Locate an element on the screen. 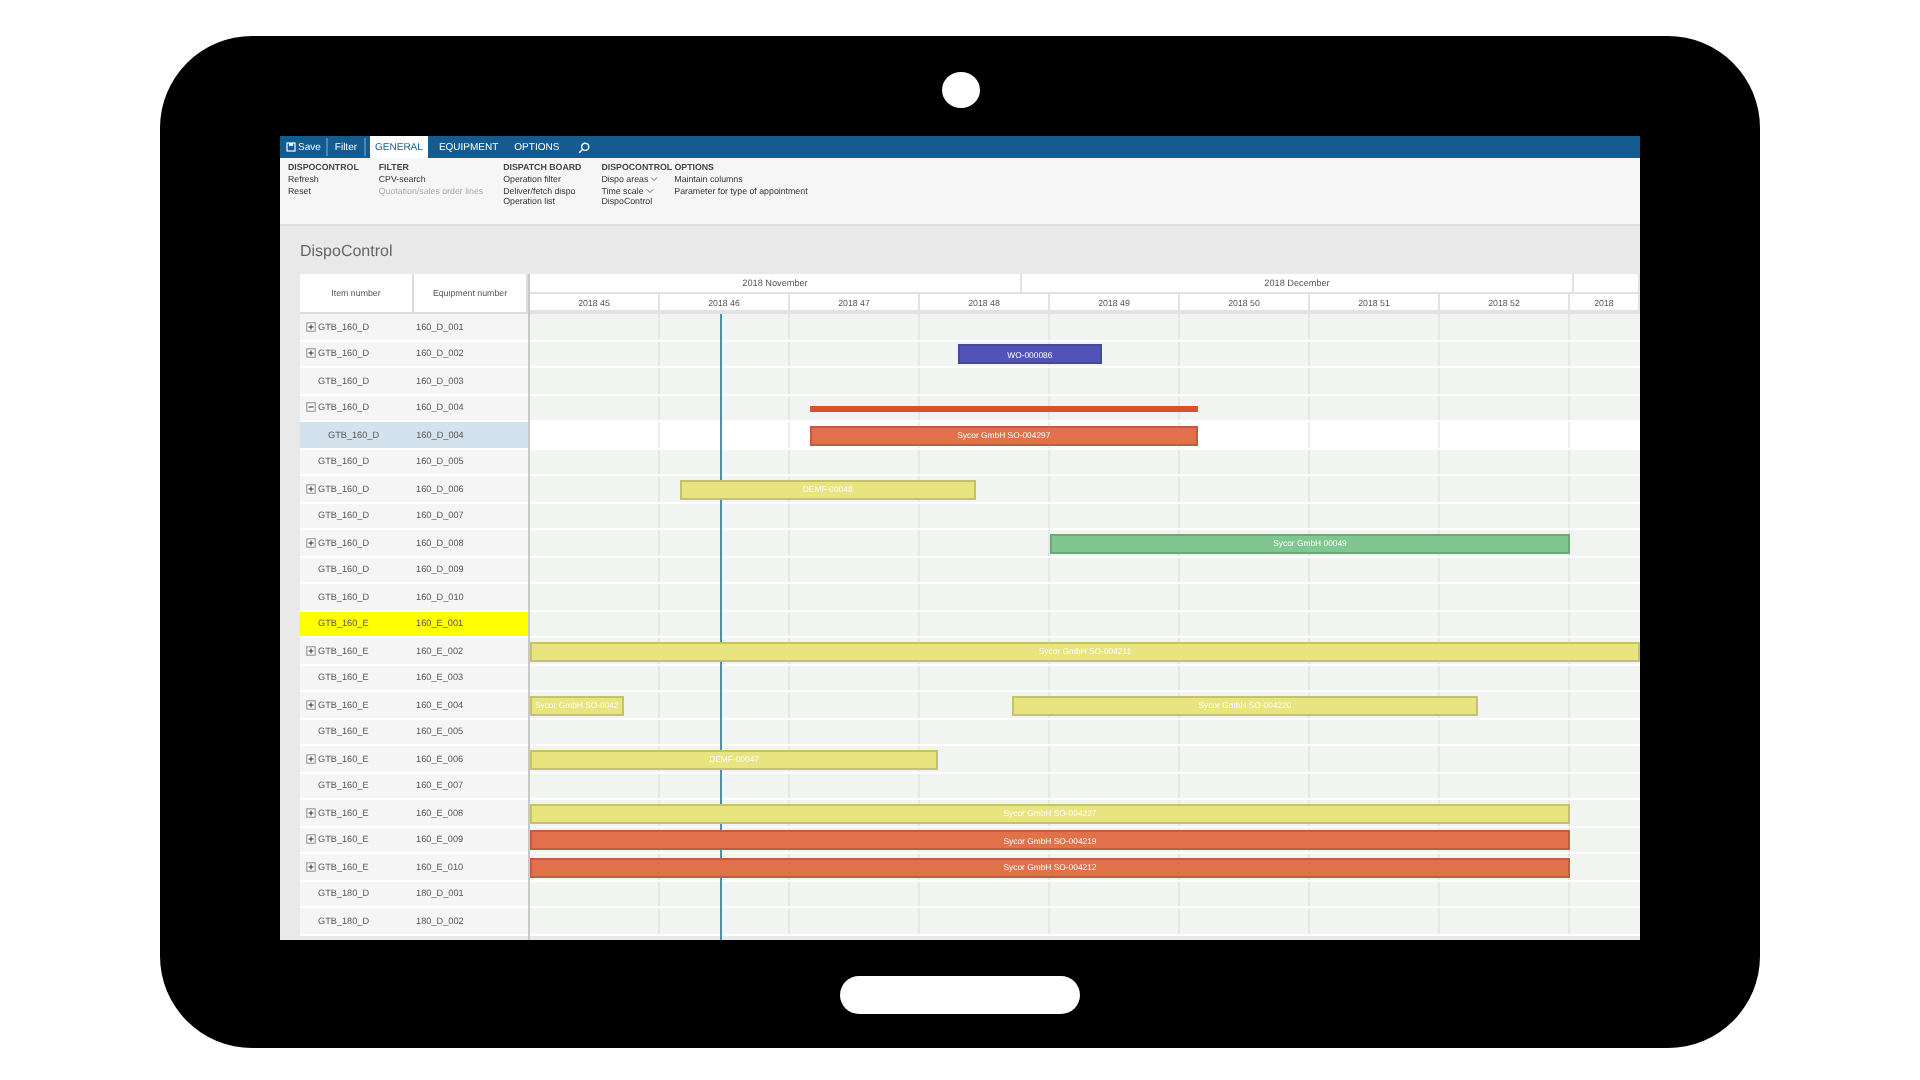 The image size is (1920, 1080). home-button is located at coordinates (960, 995).